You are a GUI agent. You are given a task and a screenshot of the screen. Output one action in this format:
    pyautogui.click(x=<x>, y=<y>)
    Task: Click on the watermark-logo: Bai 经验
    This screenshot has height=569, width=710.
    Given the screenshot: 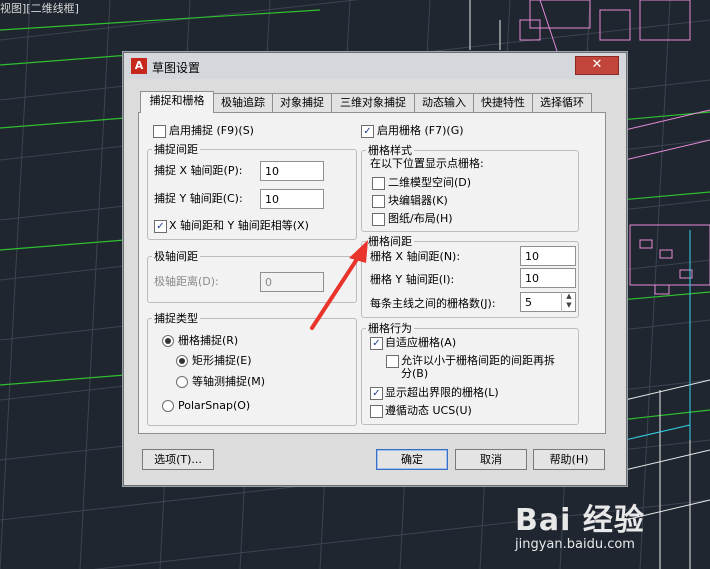 What is the action you would take?
    pyautogui.click(x=580, y=520)
    